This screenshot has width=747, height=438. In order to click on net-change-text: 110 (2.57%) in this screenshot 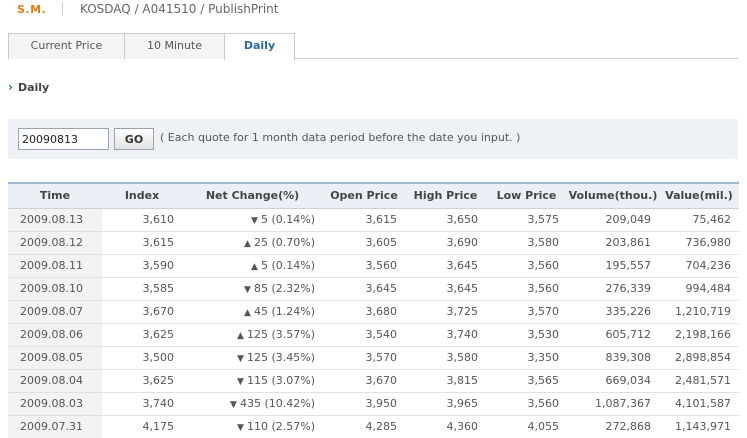, I will do `click(280, 426)`.